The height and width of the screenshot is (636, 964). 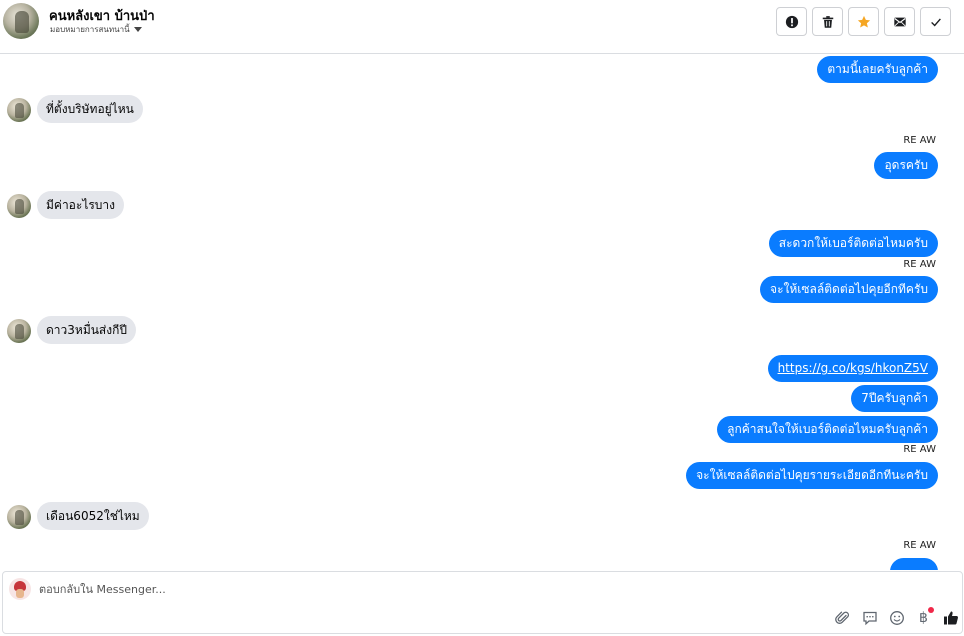 I want to click on baht-icon: ฿, so click(x=923, y=617).